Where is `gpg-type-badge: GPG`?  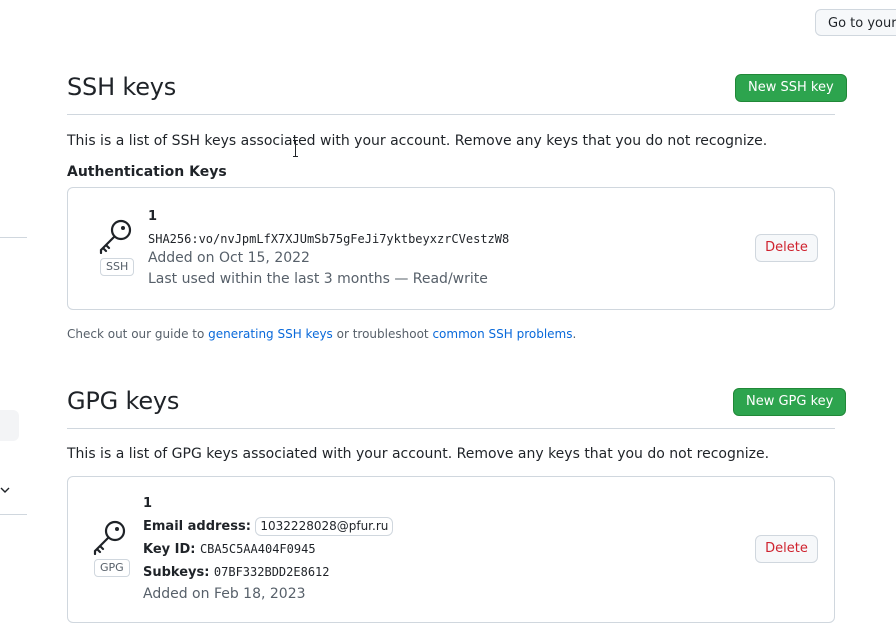 gpg-type-badge: GPG is located at coordinates (112, 568).